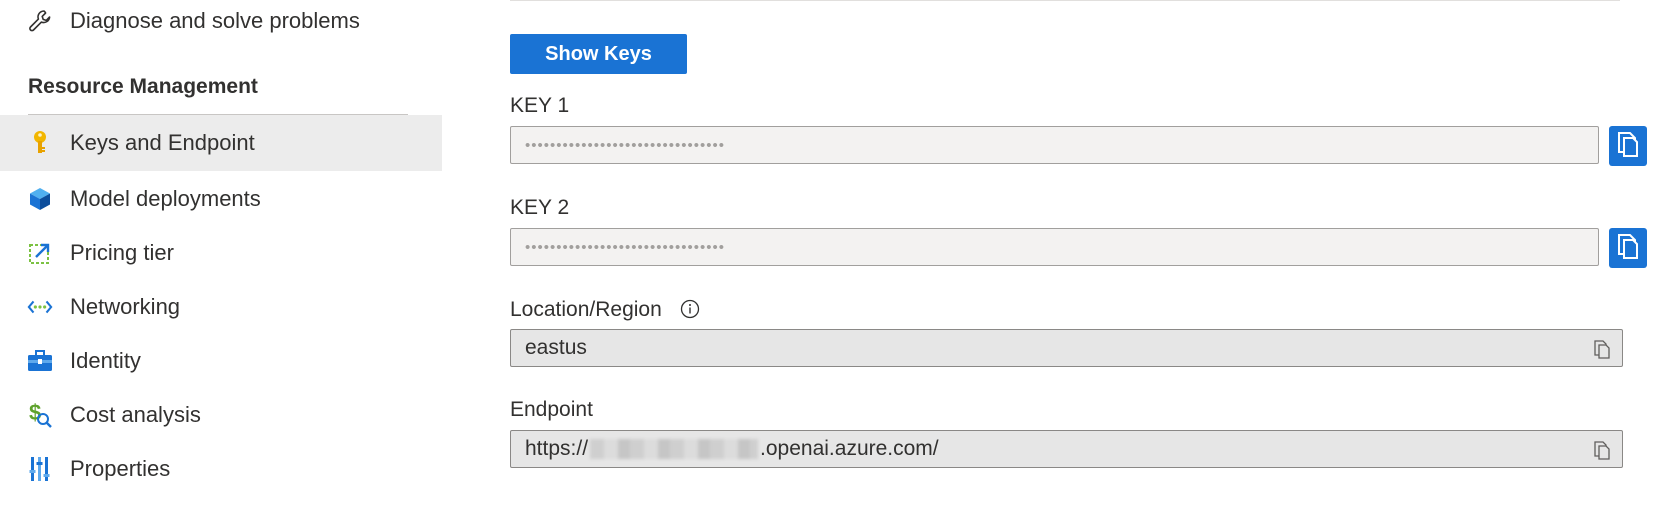 The width and height of the screenshot is (1670, 508). I want to click on sidebar-item-model-deployments: Model deployments, so click(221, 199).